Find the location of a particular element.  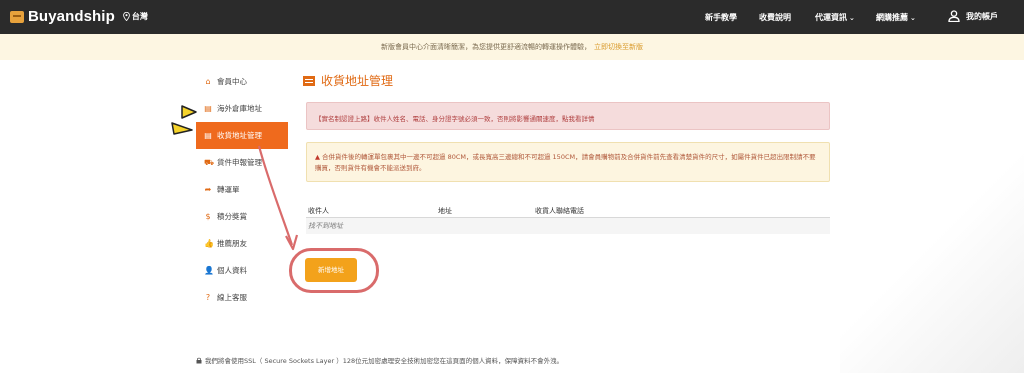

nav-shipping-info-label: 代運資訊 is located at coordinates (831, 17).